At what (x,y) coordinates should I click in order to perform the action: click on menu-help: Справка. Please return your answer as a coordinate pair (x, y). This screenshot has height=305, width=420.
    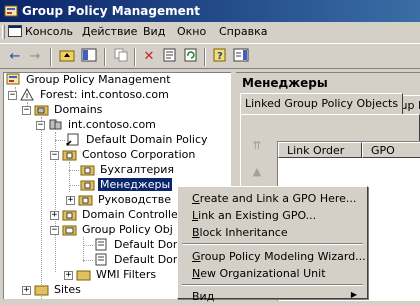
    Looking at the image, I should click on (243, 32).